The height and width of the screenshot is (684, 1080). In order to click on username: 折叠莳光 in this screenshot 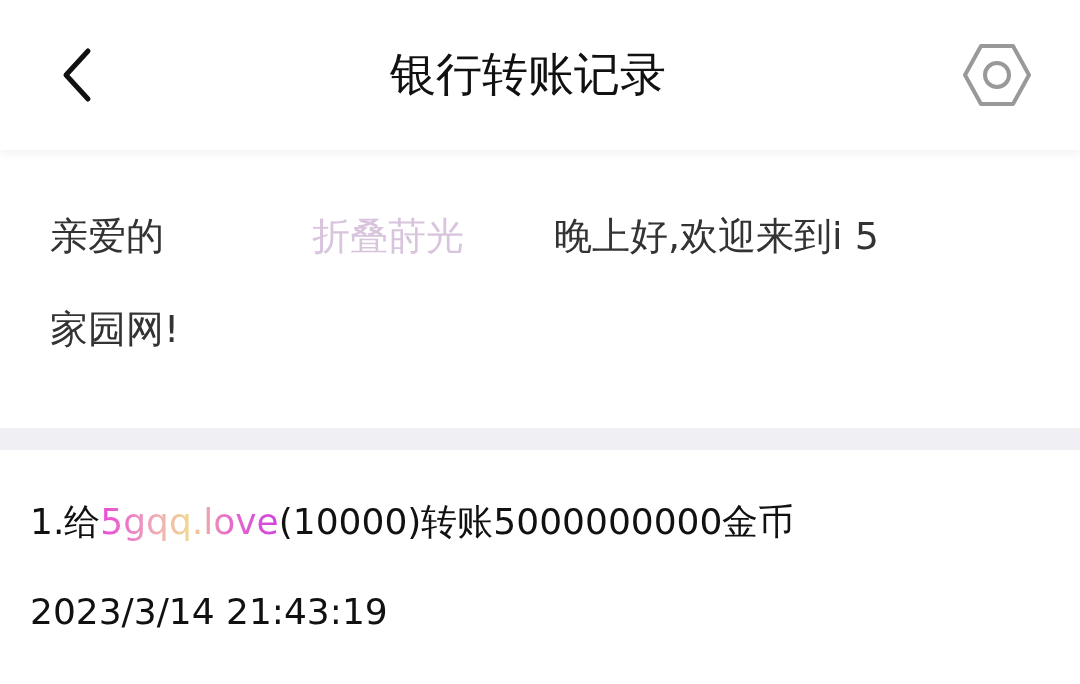, I will do `click(388, 236)`.